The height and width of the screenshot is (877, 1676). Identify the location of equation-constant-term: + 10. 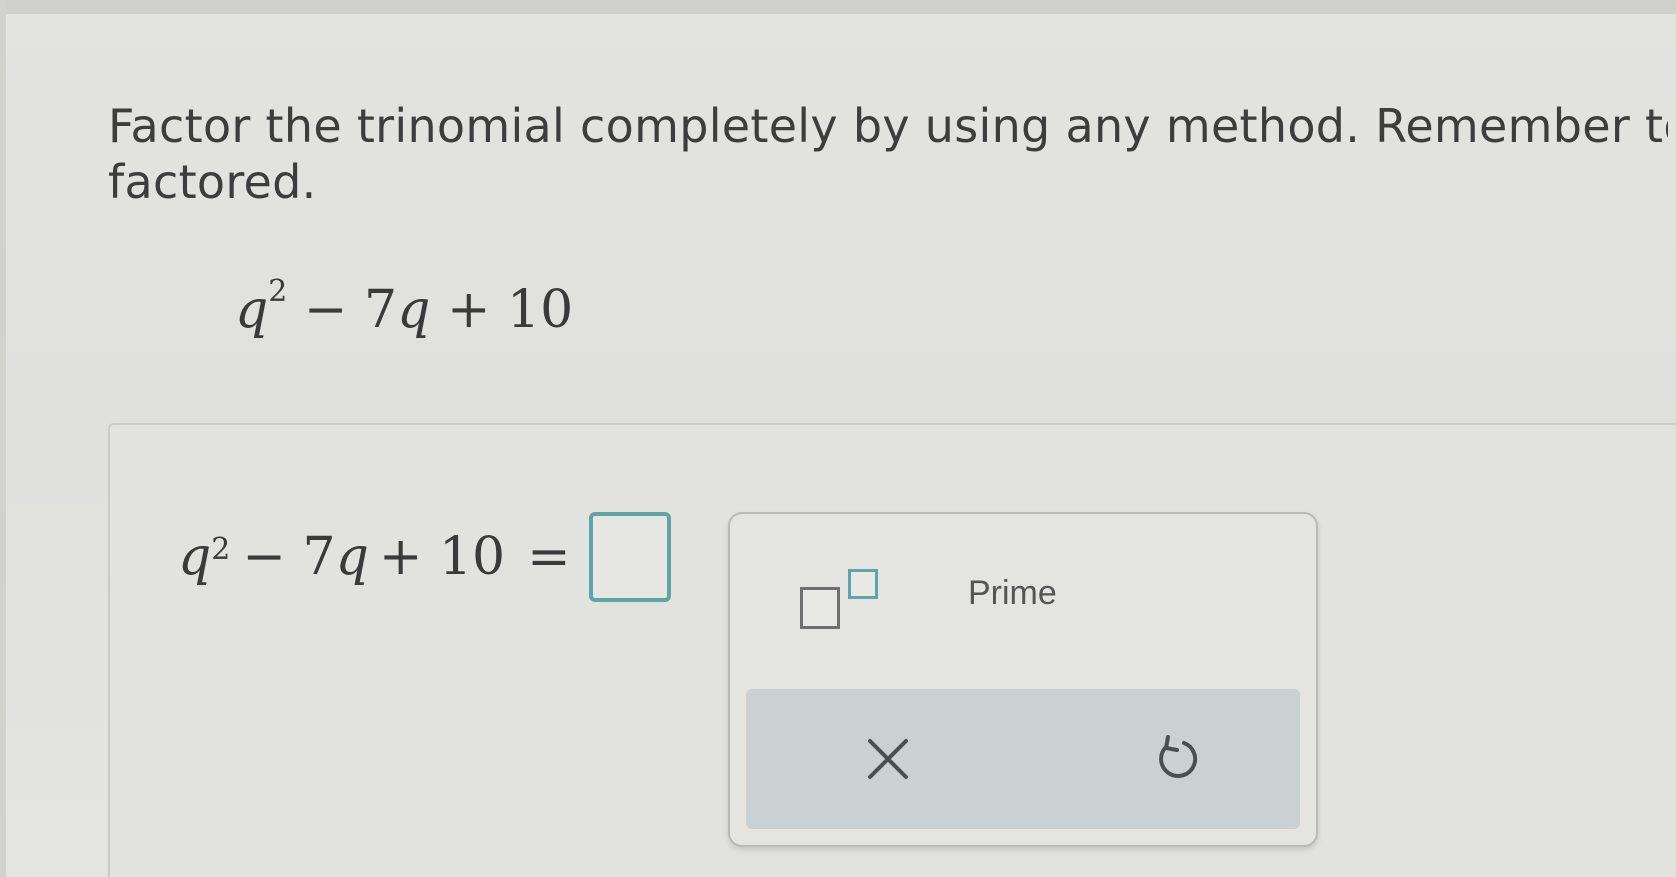
(442, 557).